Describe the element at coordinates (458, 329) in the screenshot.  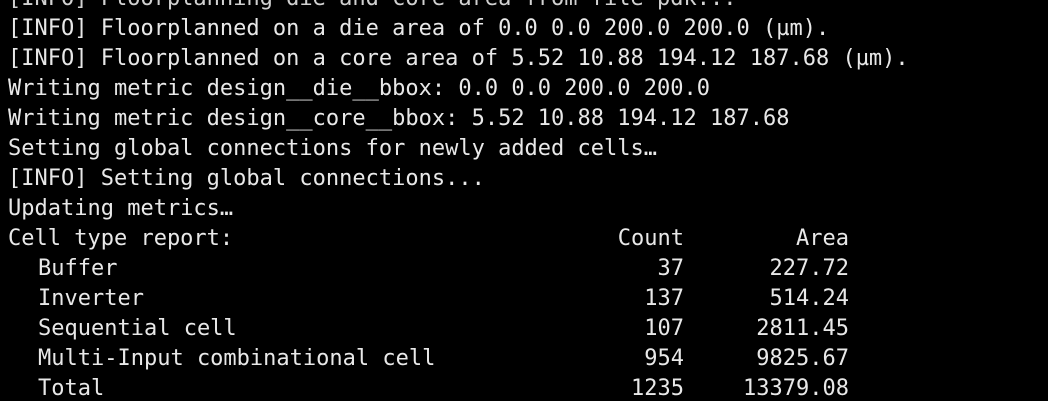
I see `report-row: Sequential cell 107 2811.45` at that location.